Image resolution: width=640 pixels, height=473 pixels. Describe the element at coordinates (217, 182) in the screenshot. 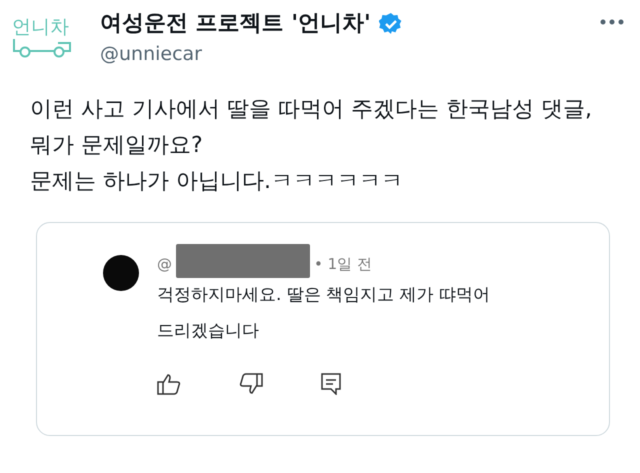

I see `tweet-text: 문제는 하나가 아닙니다.ㅋㅋㅋㅋㅋㅋ` at that location.